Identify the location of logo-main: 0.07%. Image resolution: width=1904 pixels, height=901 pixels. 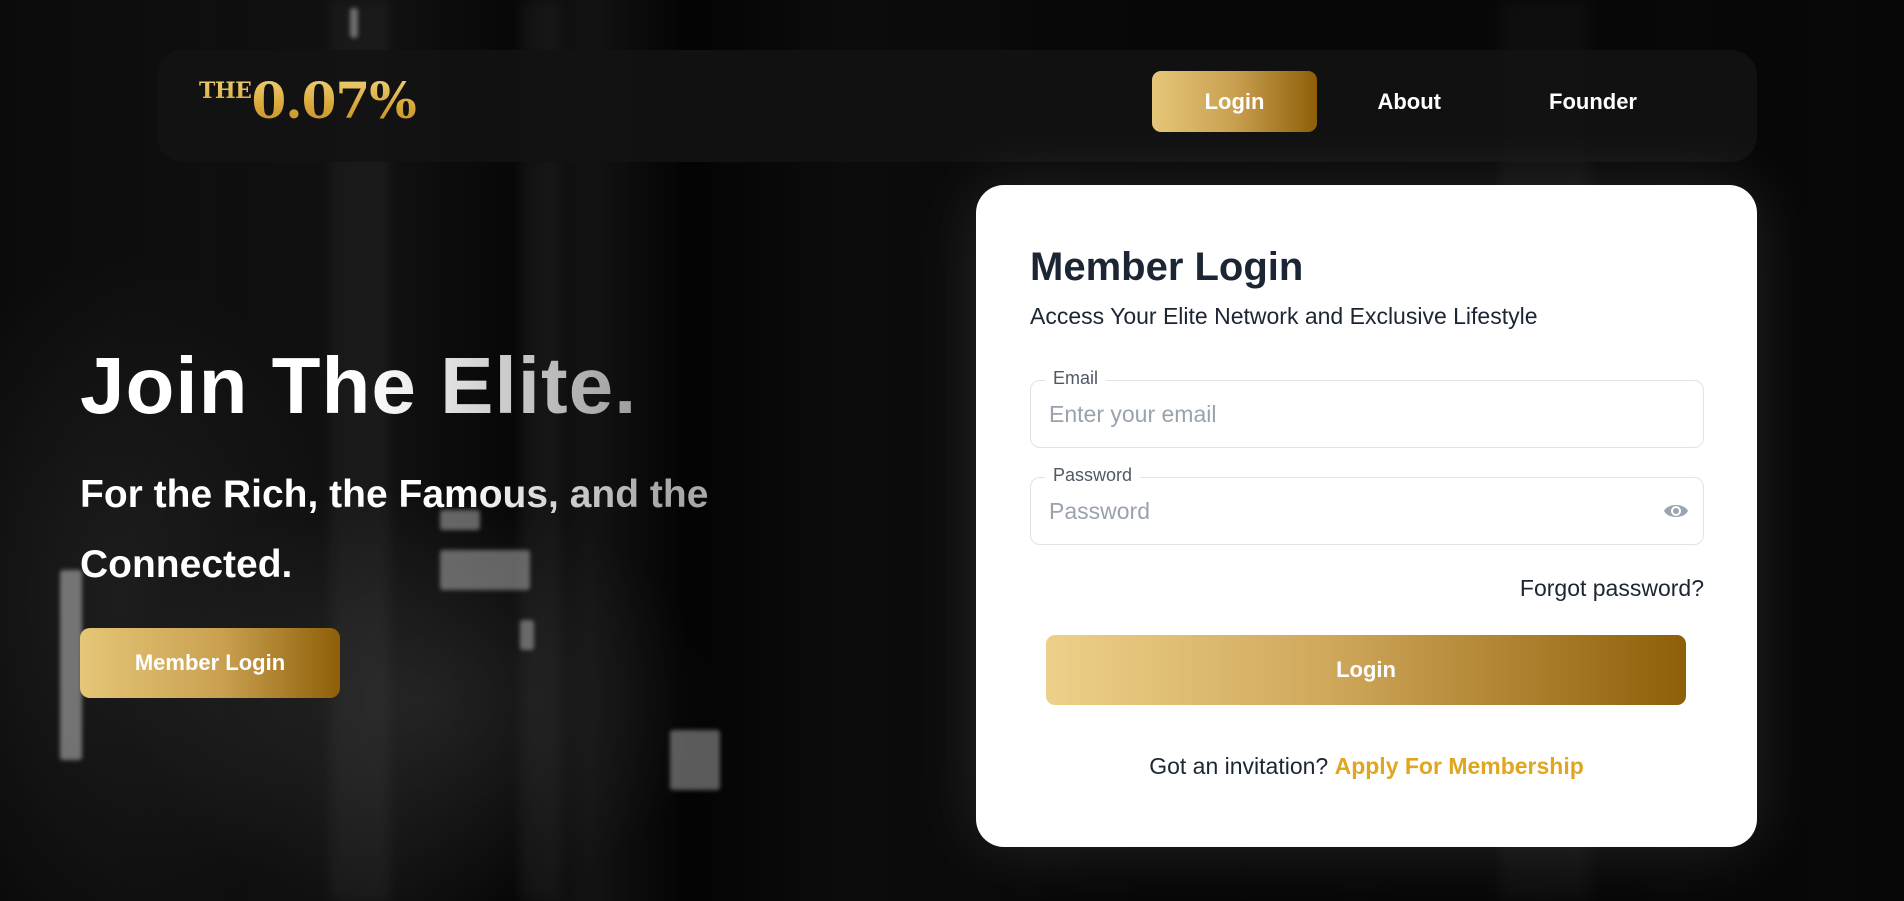
(333, 100).